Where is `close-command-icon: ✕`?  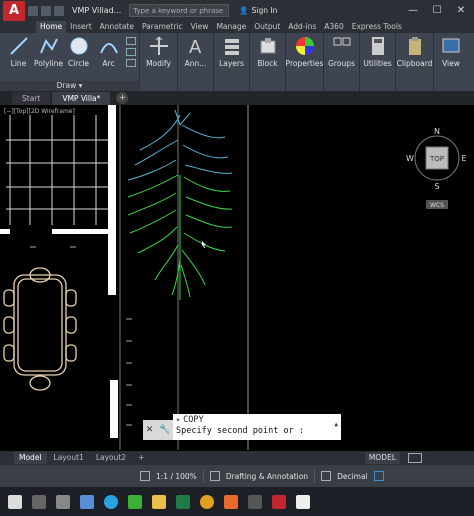 close-command-icon: ✕ is located at coordinates (150, 430).